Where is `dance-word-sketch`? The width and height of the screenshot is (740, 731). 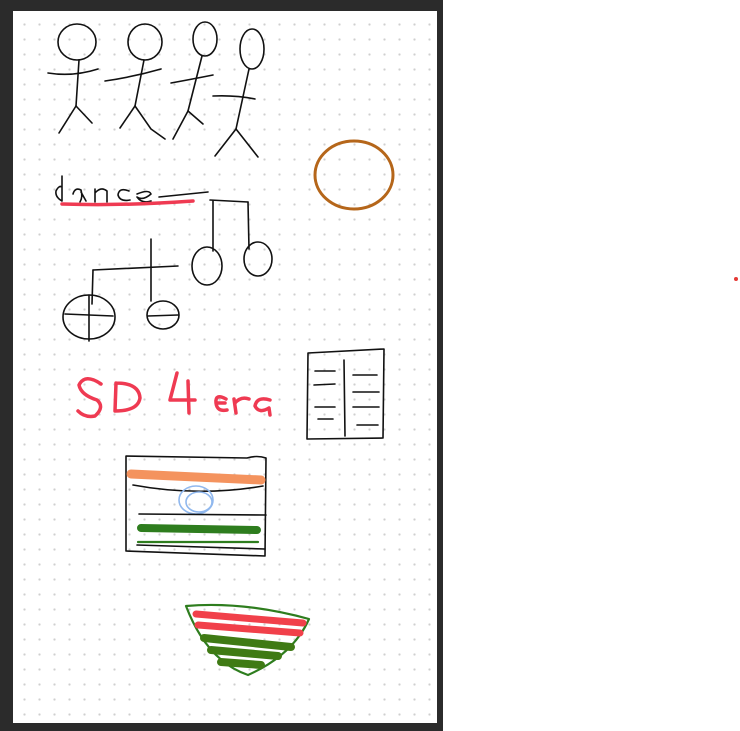 dance-word-sketch is located at coordinates (132, 191).